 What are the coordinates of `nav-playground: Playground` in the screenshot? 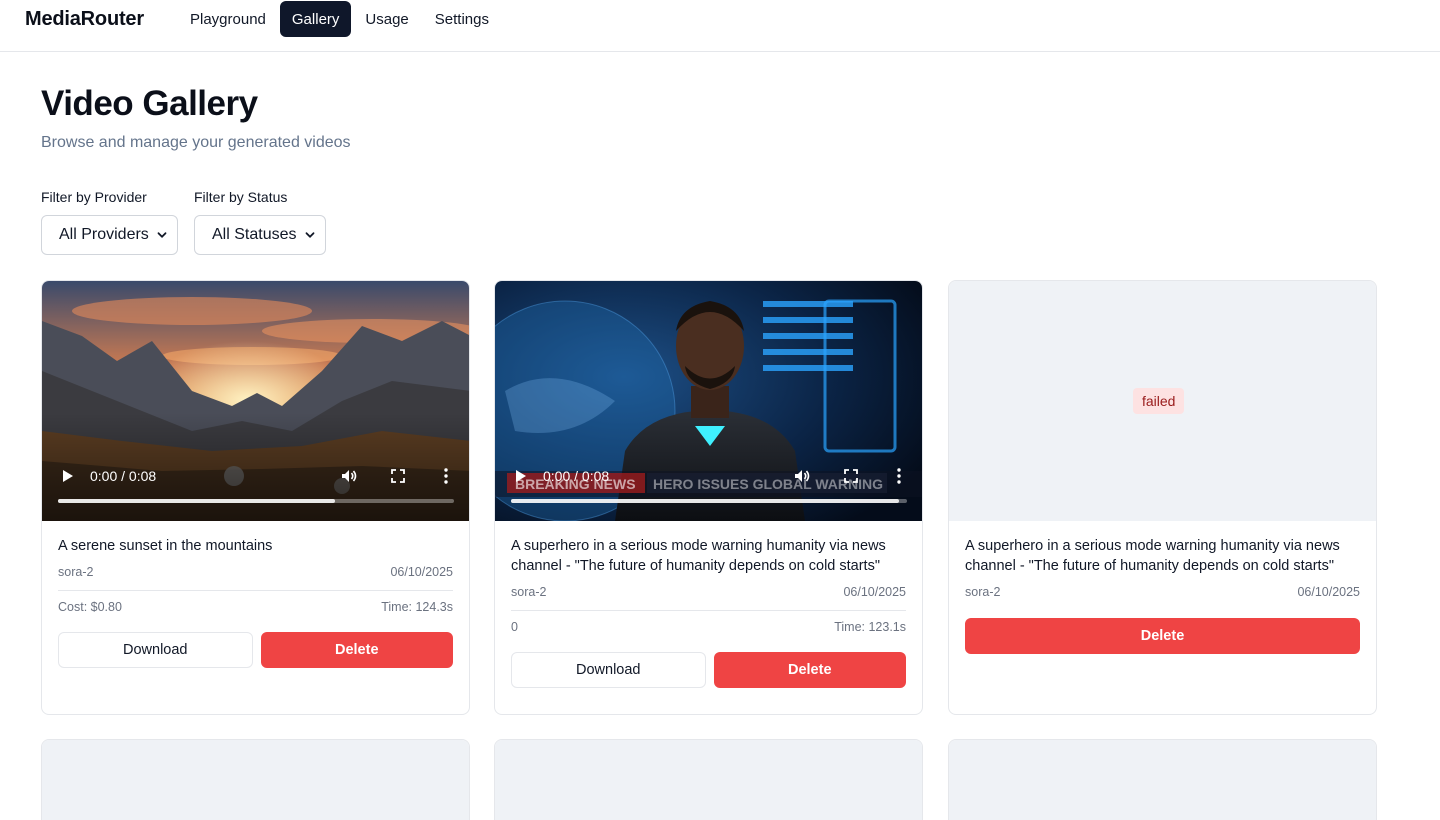 It's located at (228, 19).